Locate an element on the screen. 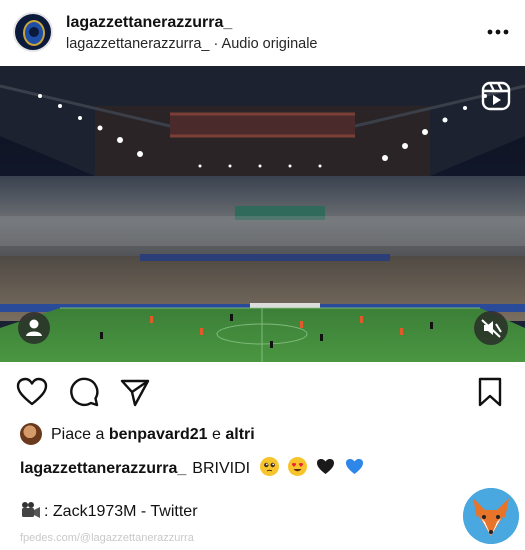  author-avatar is located at coordinates (33, 32).